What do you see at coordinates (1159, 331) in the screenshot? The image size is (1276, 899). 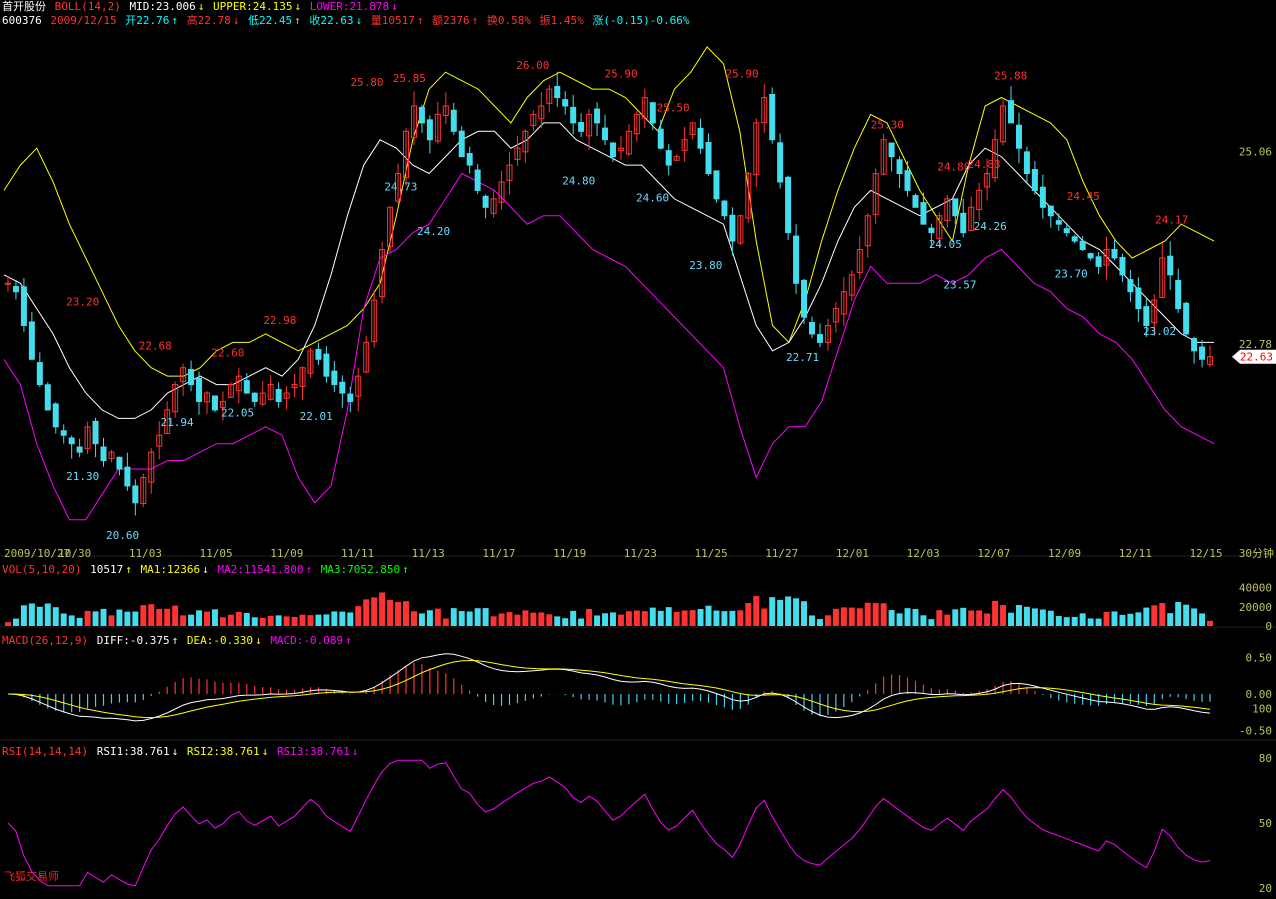 I see `extreme-price-label: 23.02` at bounding box center [1159, 331].